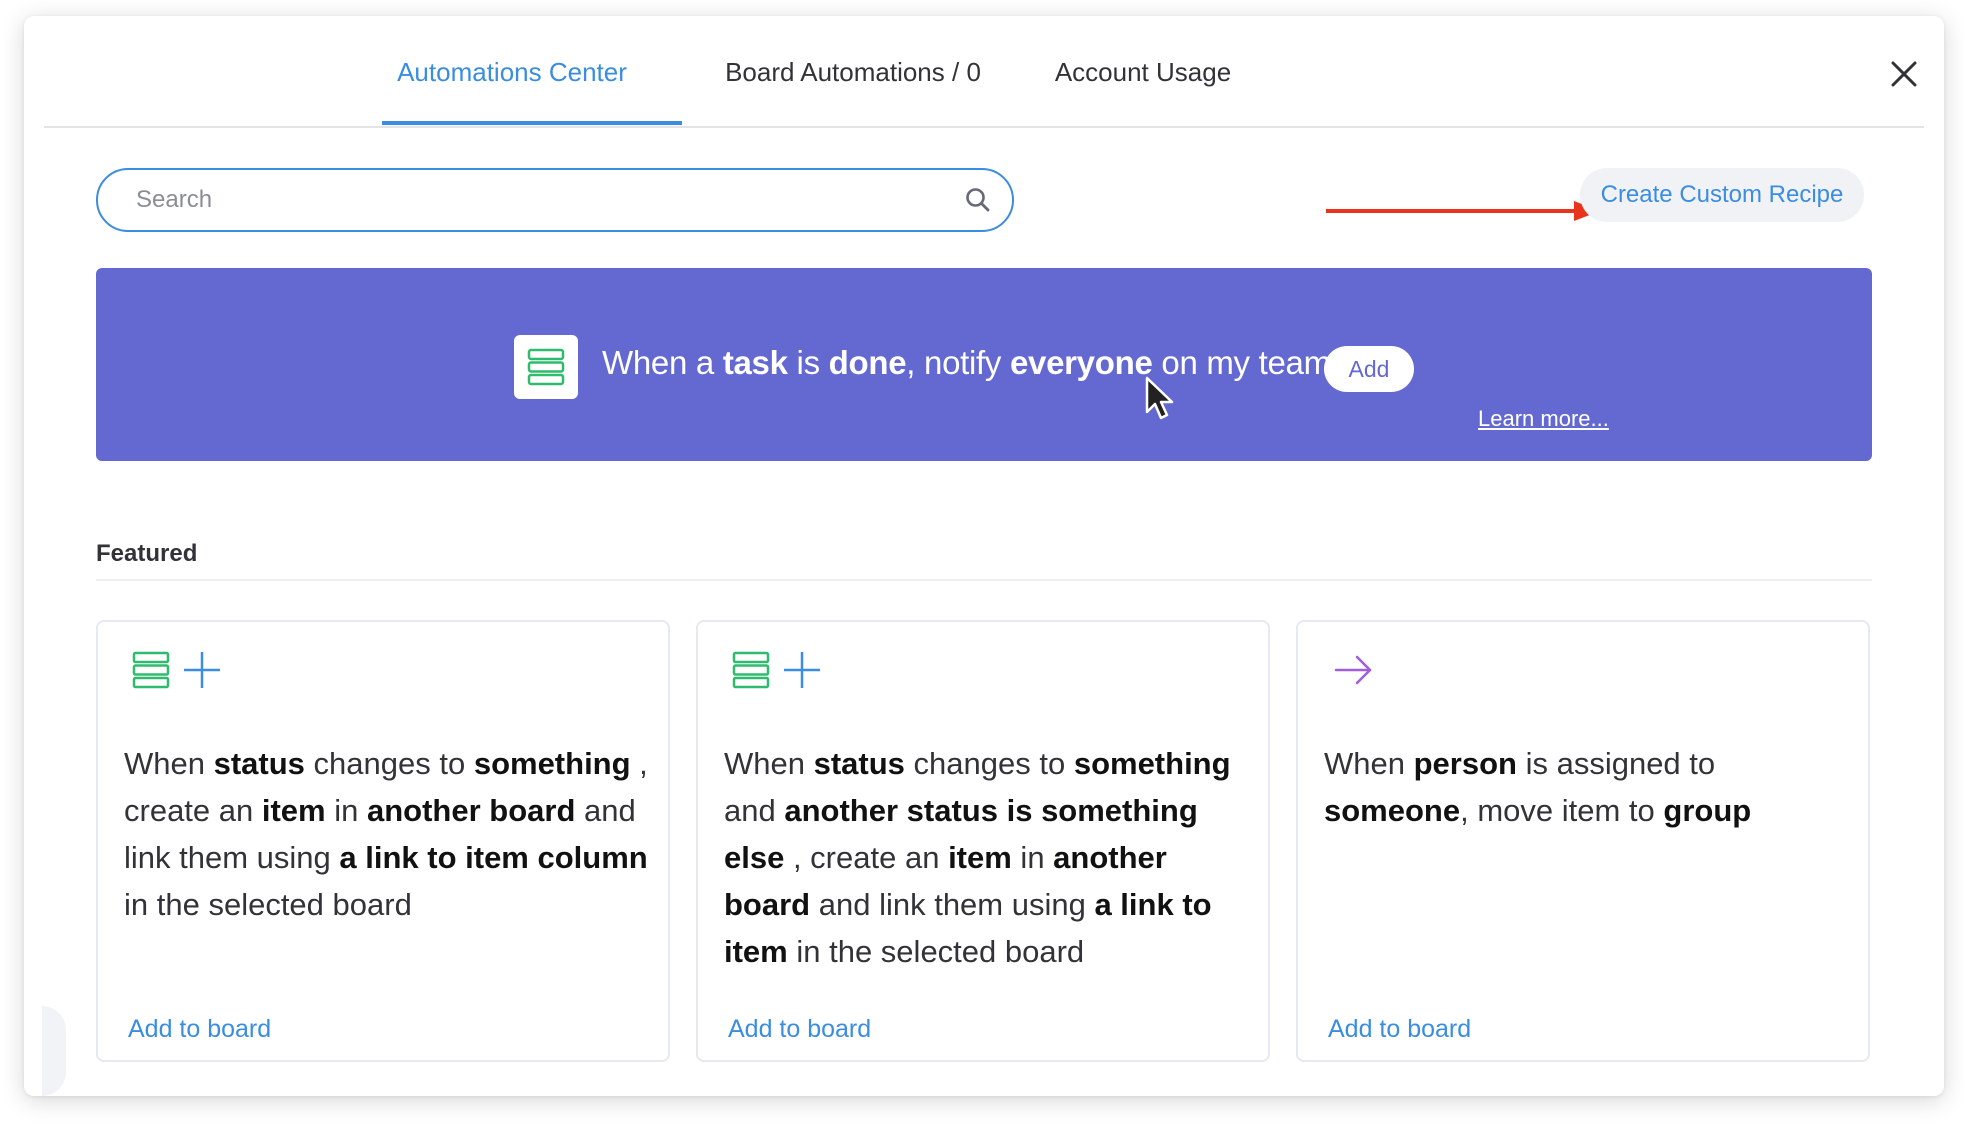  Describe the element at coordinates (754, 810) in the screenshot. I see `recipe-text-segment: and` at that location.